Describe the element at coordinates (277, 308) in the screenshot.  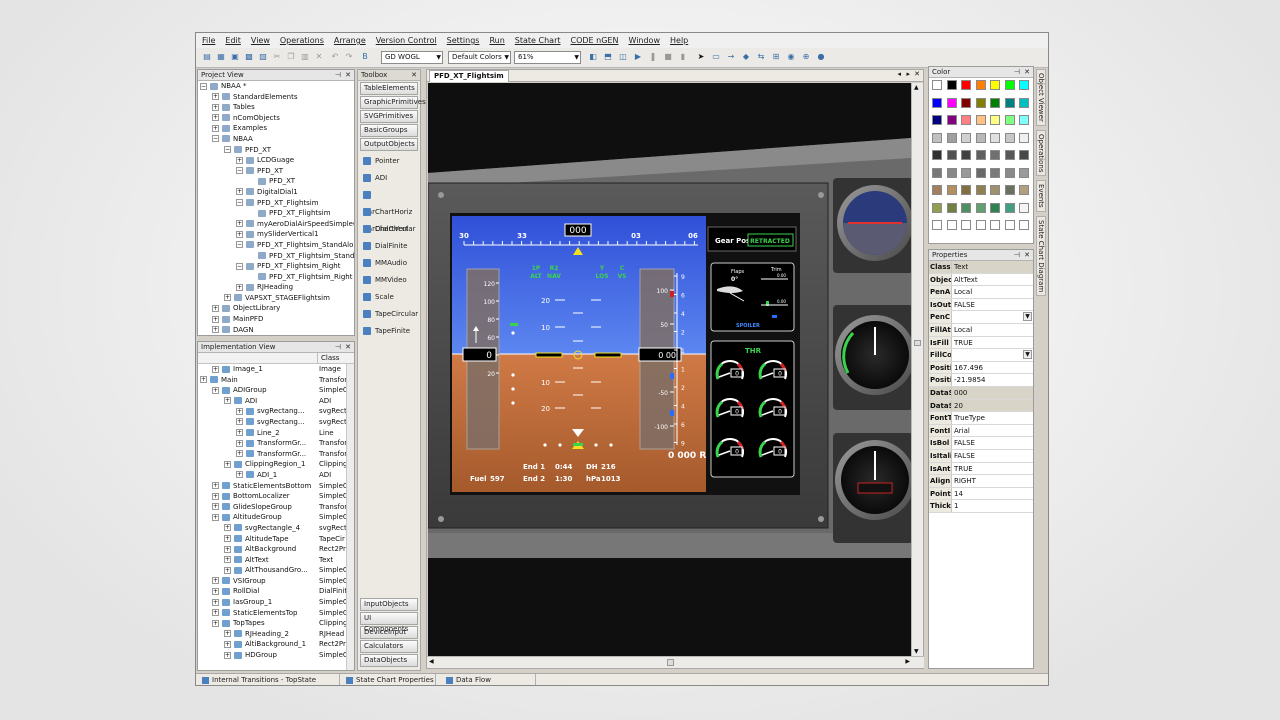
I see `project-tree-item: + ObjectLibrary` at that location.